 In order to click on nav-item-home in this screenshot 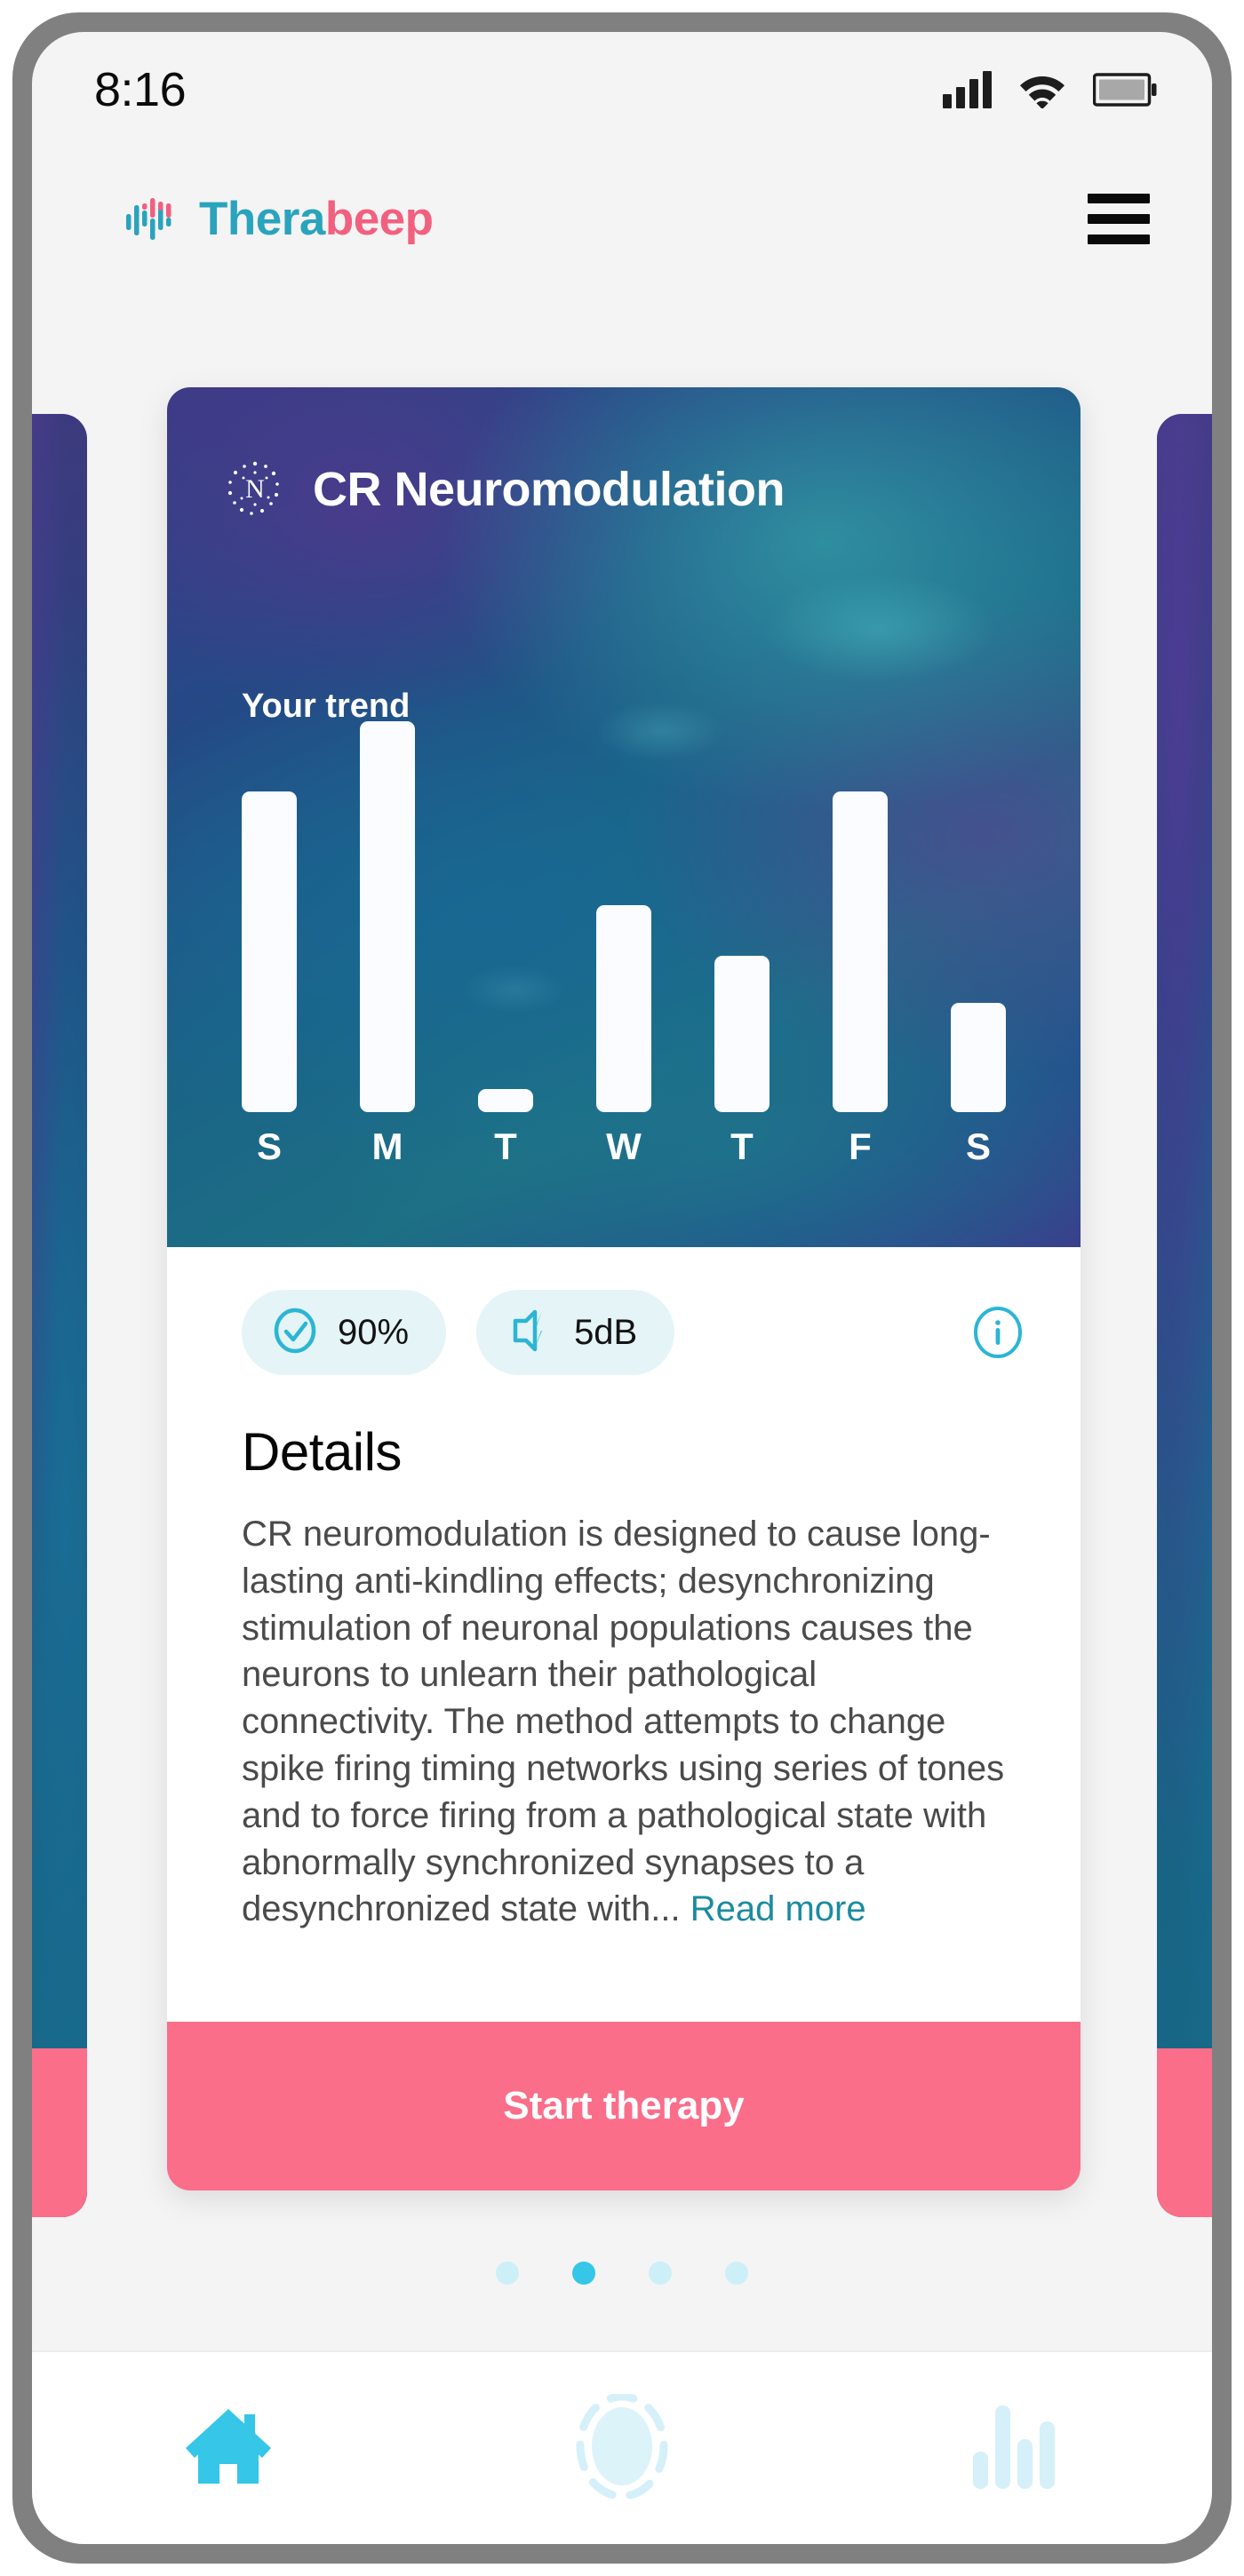, I will do `click(229, 2448)`.